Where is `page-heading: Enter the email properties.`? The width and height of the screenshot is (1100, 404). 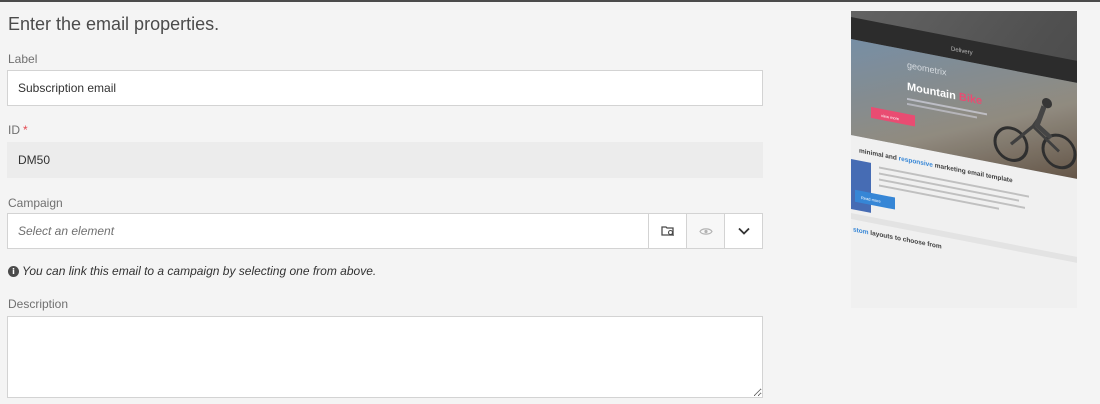 page-heading: Enter the email properties. is located at coordinates (114, 24).